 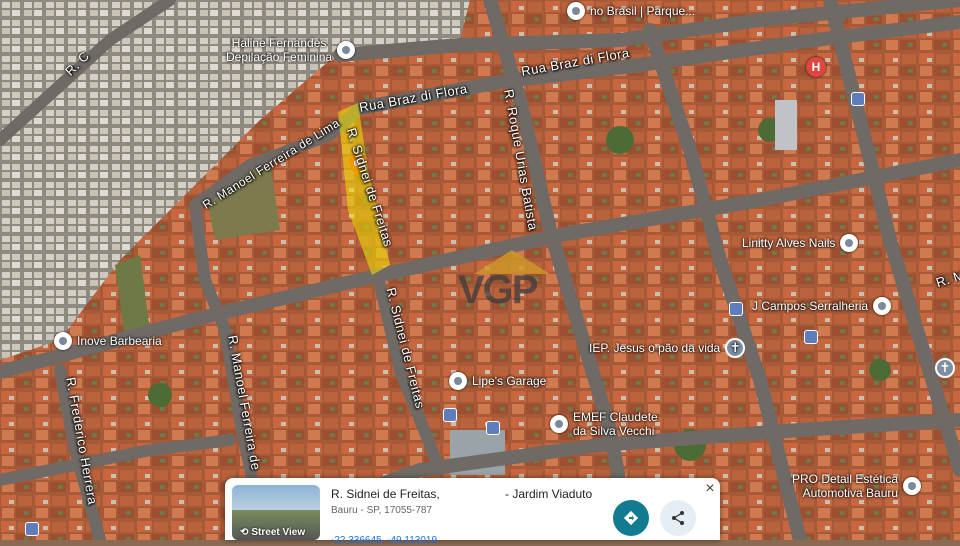 I want to click on street-view-icon: ⟲, so click(x=244, y=532).